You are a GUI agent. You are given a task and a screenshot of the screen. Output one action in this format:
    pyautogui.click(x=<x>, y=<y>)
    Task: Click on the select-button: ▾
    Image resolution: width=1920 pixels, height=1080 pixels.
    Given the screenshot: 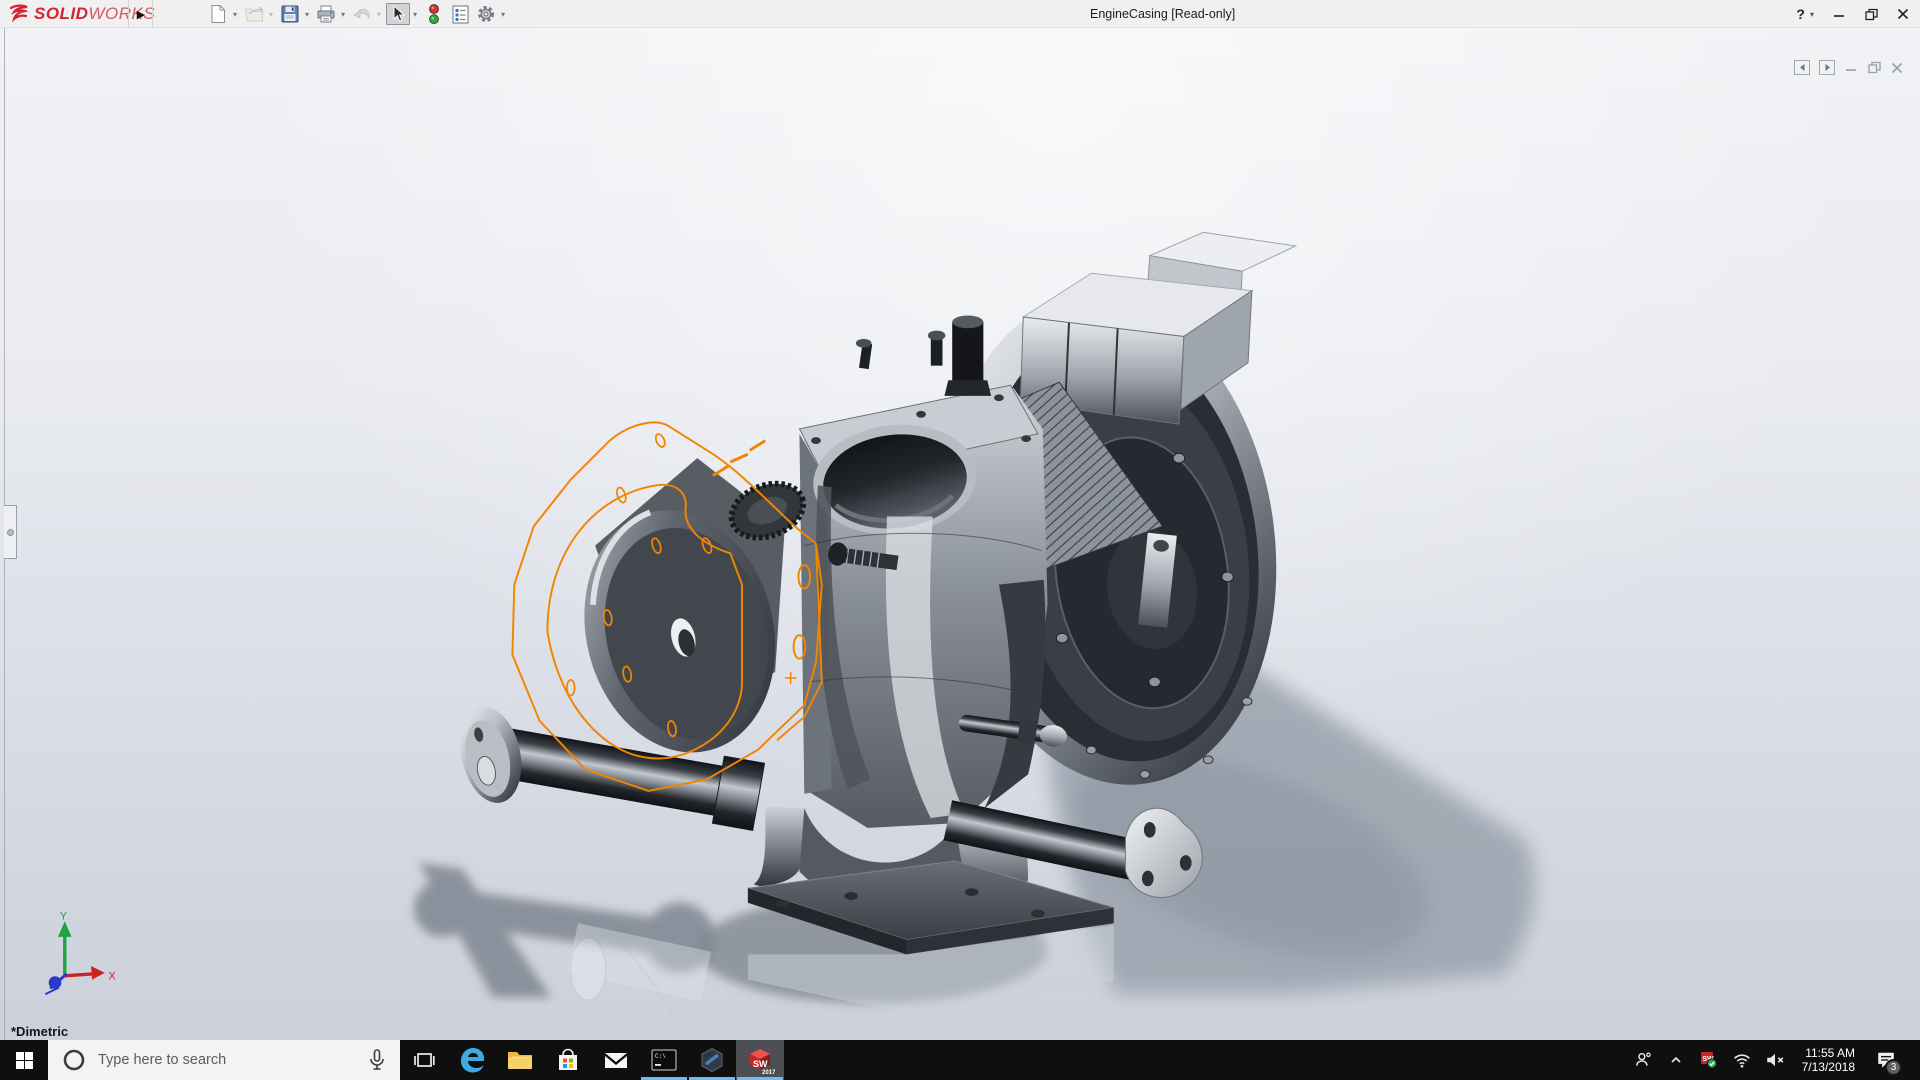 What is the action you would take?
    pyautogui.click(x=403, y=14)
    